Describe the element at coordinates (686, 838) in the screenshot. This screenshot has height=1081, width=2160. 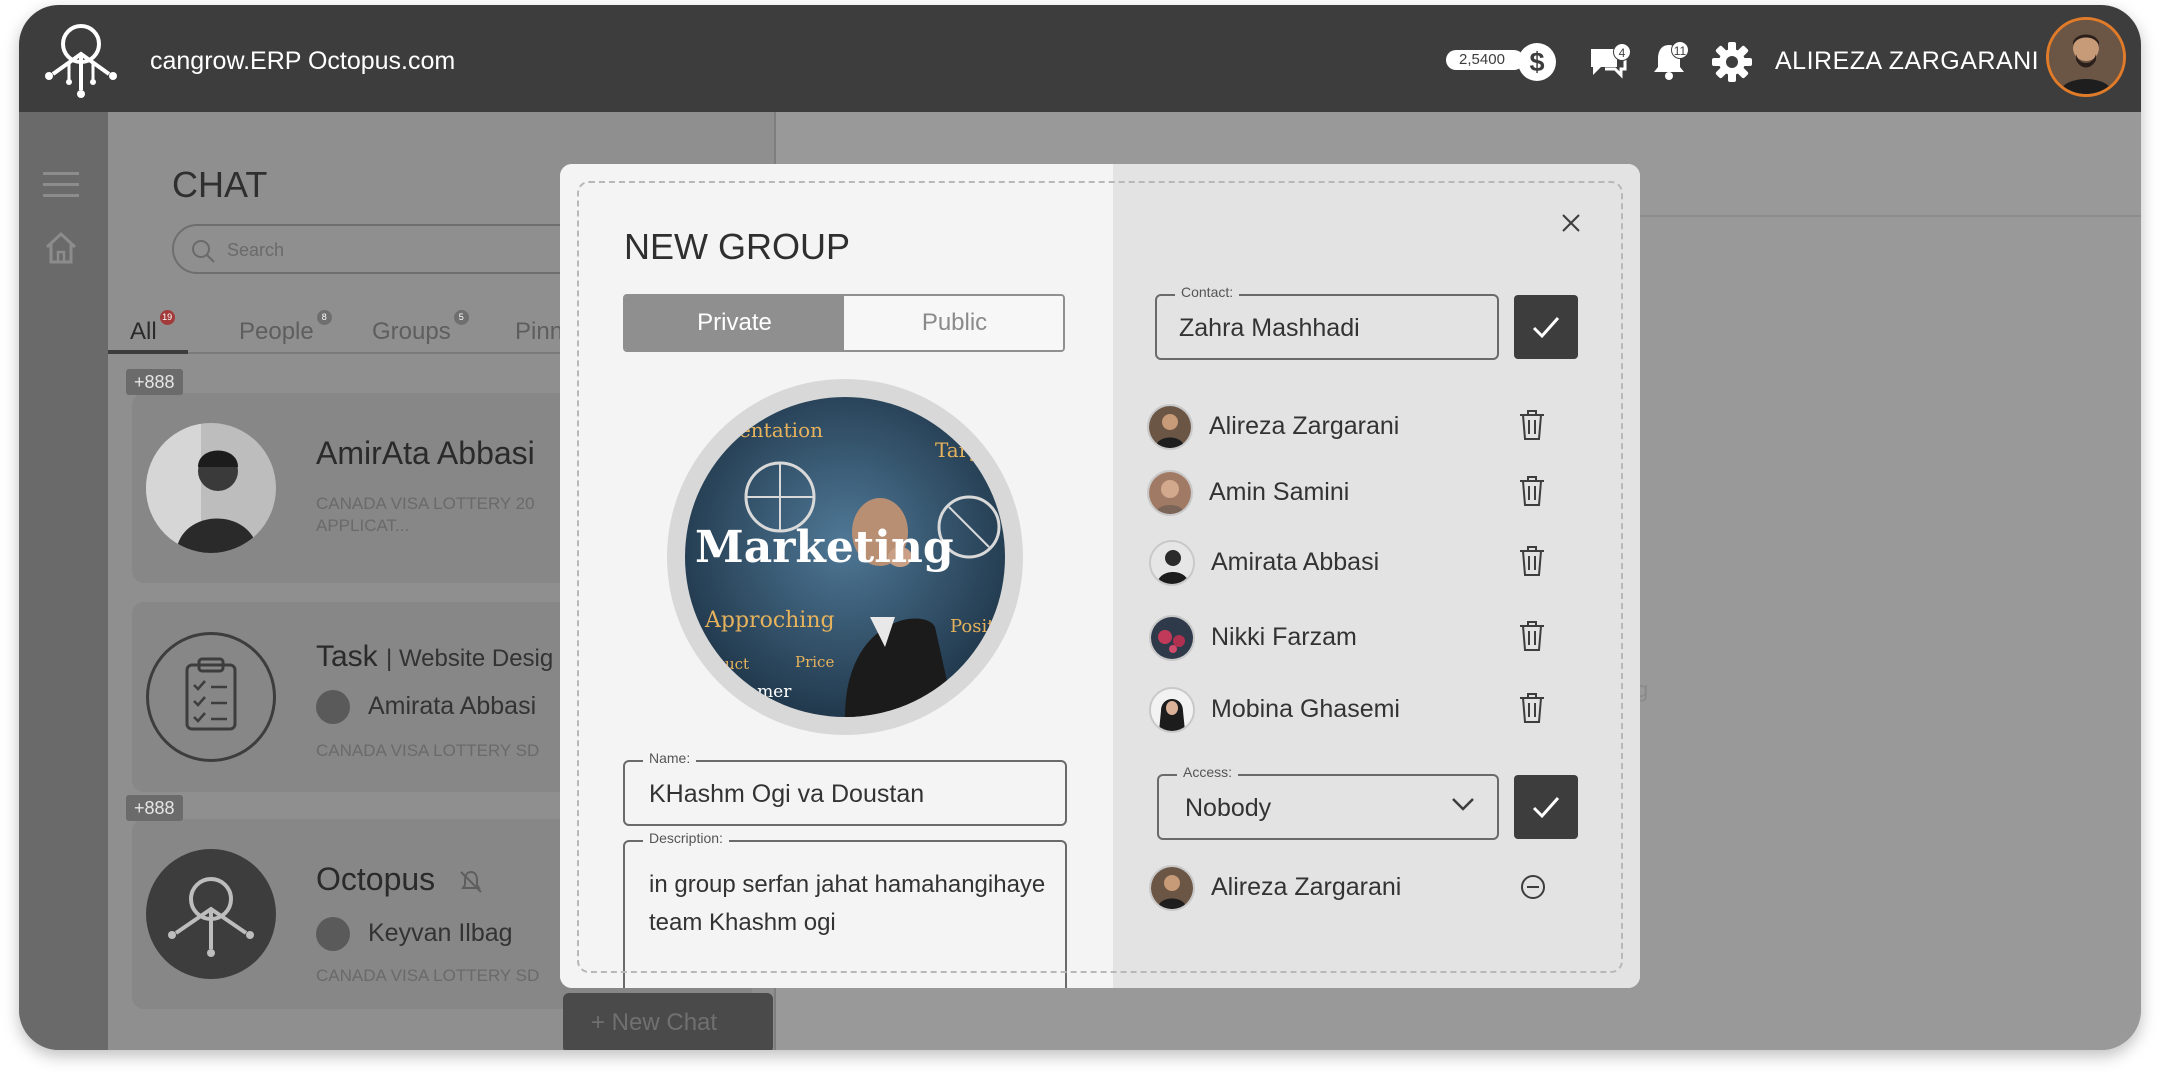
I see `description-label: Description:` at that location.